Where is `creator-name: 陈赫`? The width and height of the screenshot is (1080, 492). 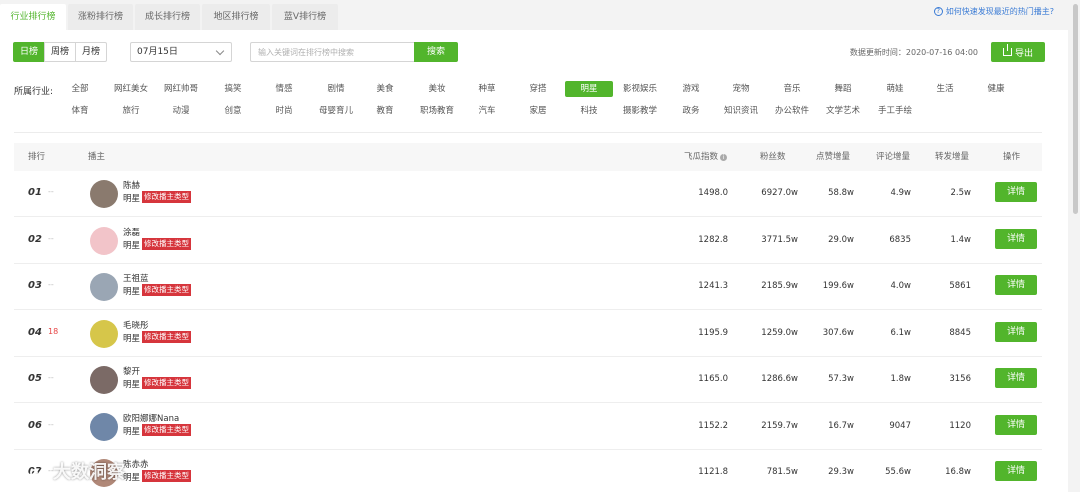
creator-name: 陈赫 is located at coordinates (131, 185).